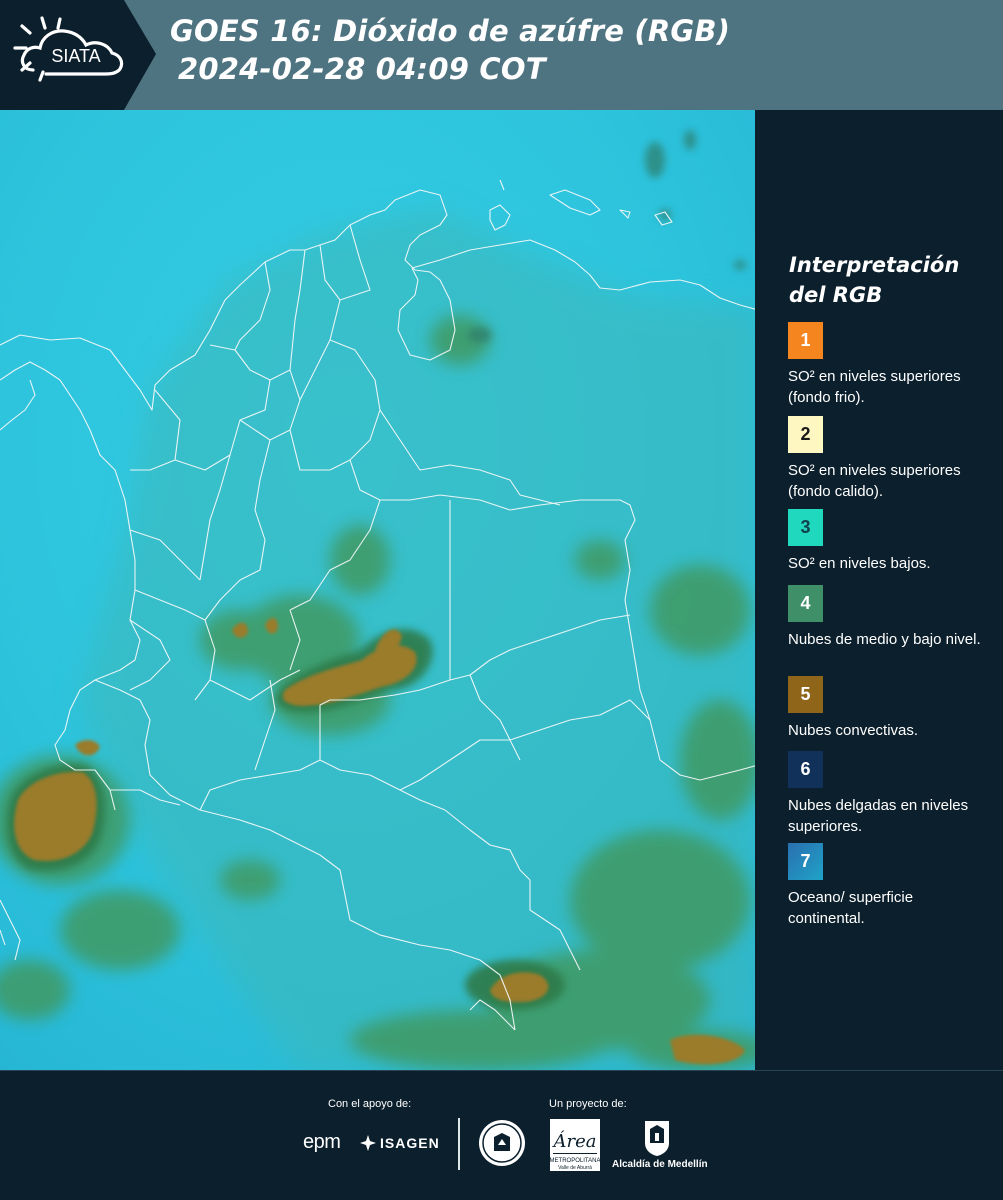  What do you see at coordinates (75, 56) in the screenshot?
I see `siata-logo-text: SIATA` at bounding box center [75, 56].